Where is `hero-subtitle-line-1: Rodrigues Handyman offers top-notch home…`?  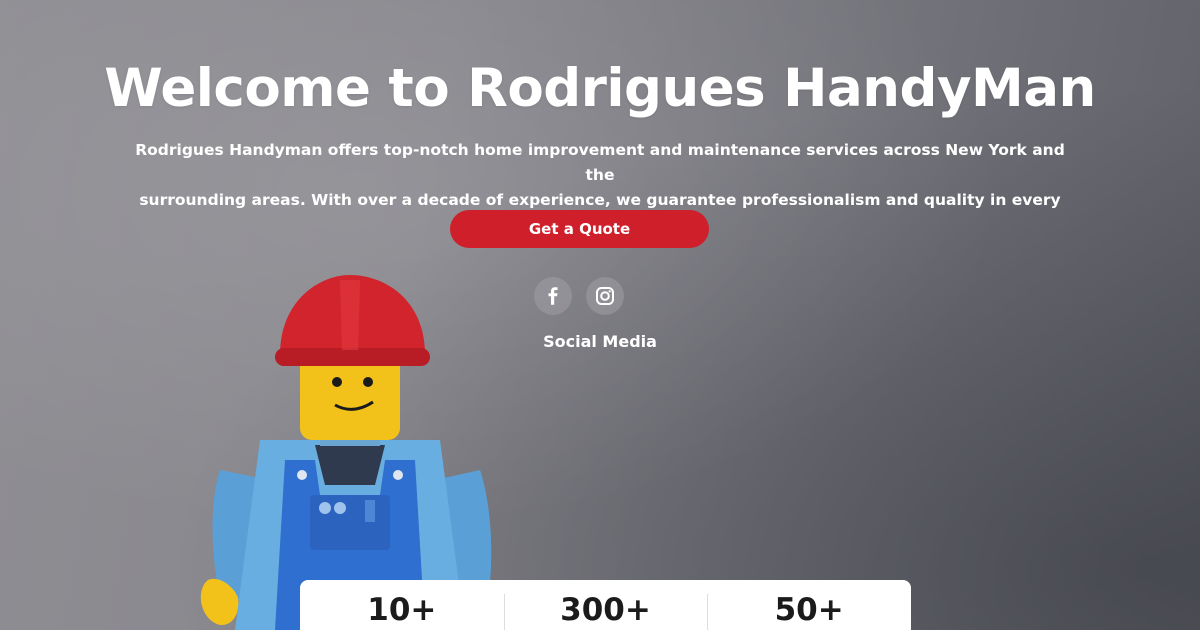
hero-subtitle-line-1: Rodrigues Handyman offers top-notch home… is located at coordinates (600, 162).